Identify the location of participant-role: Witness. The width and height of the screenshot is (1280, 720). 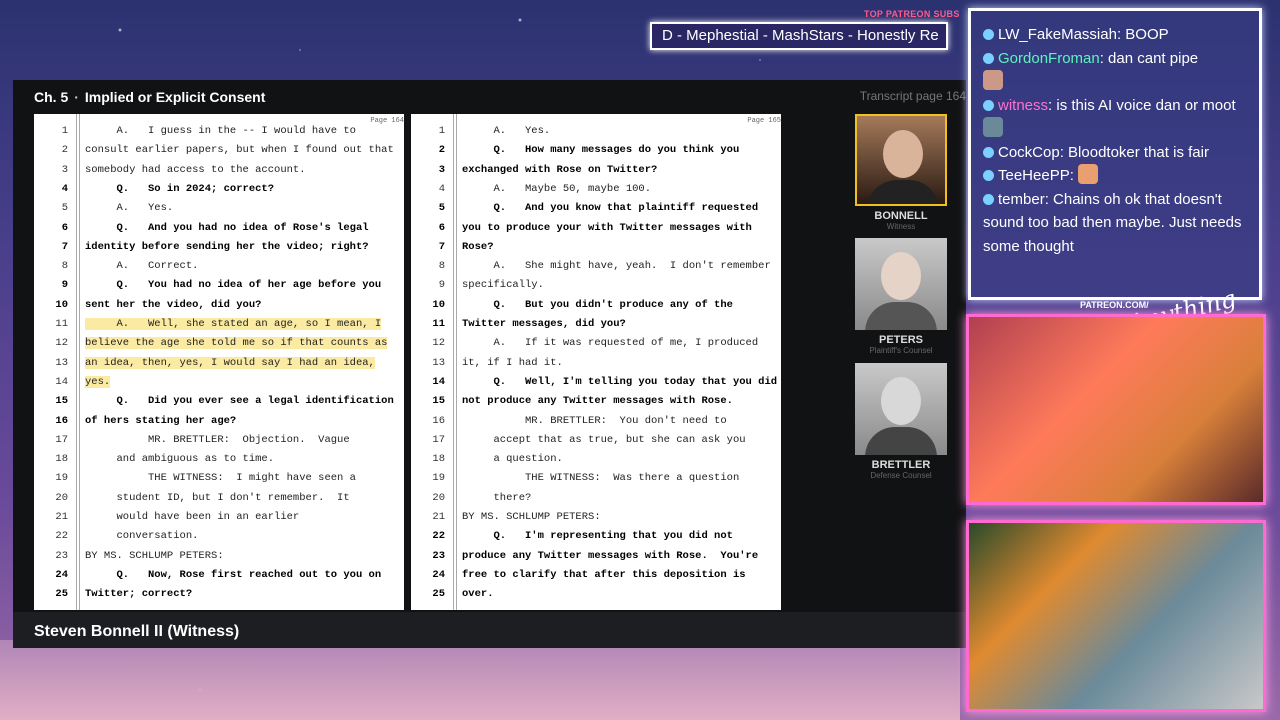
(901, 226).